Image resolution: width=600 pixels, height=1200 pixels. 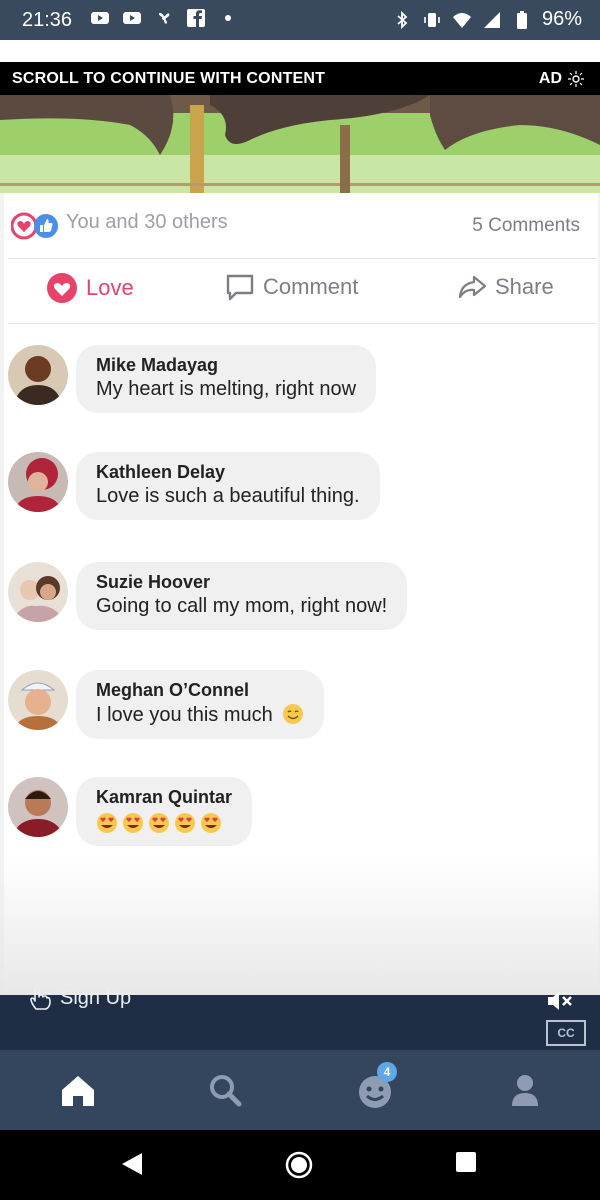 I want to click on pointer-hand-icon, so click(x=40, y=998).